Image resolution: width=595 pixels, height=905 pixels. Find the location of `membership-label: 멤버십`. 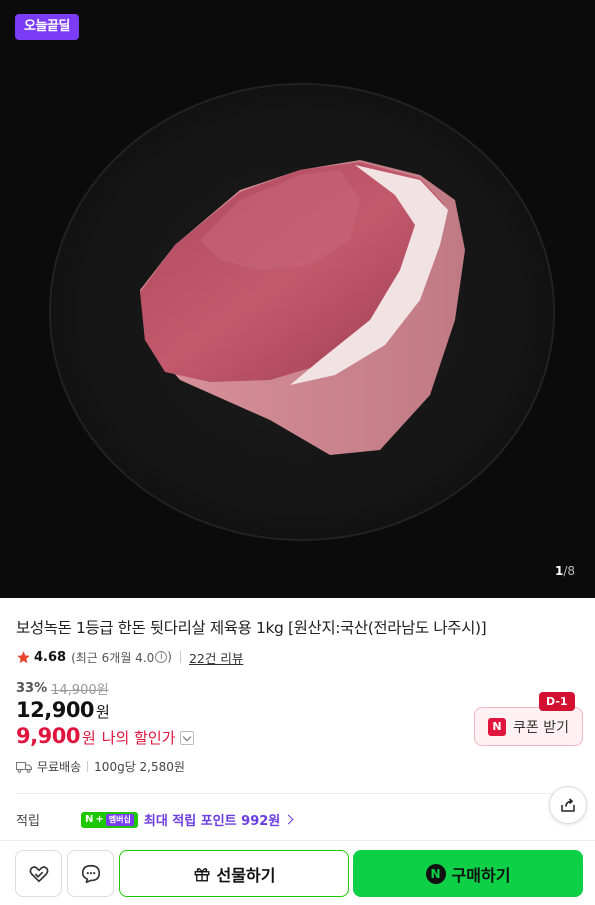

membership-label: 멤버십 is located at coordinates (119, 819).